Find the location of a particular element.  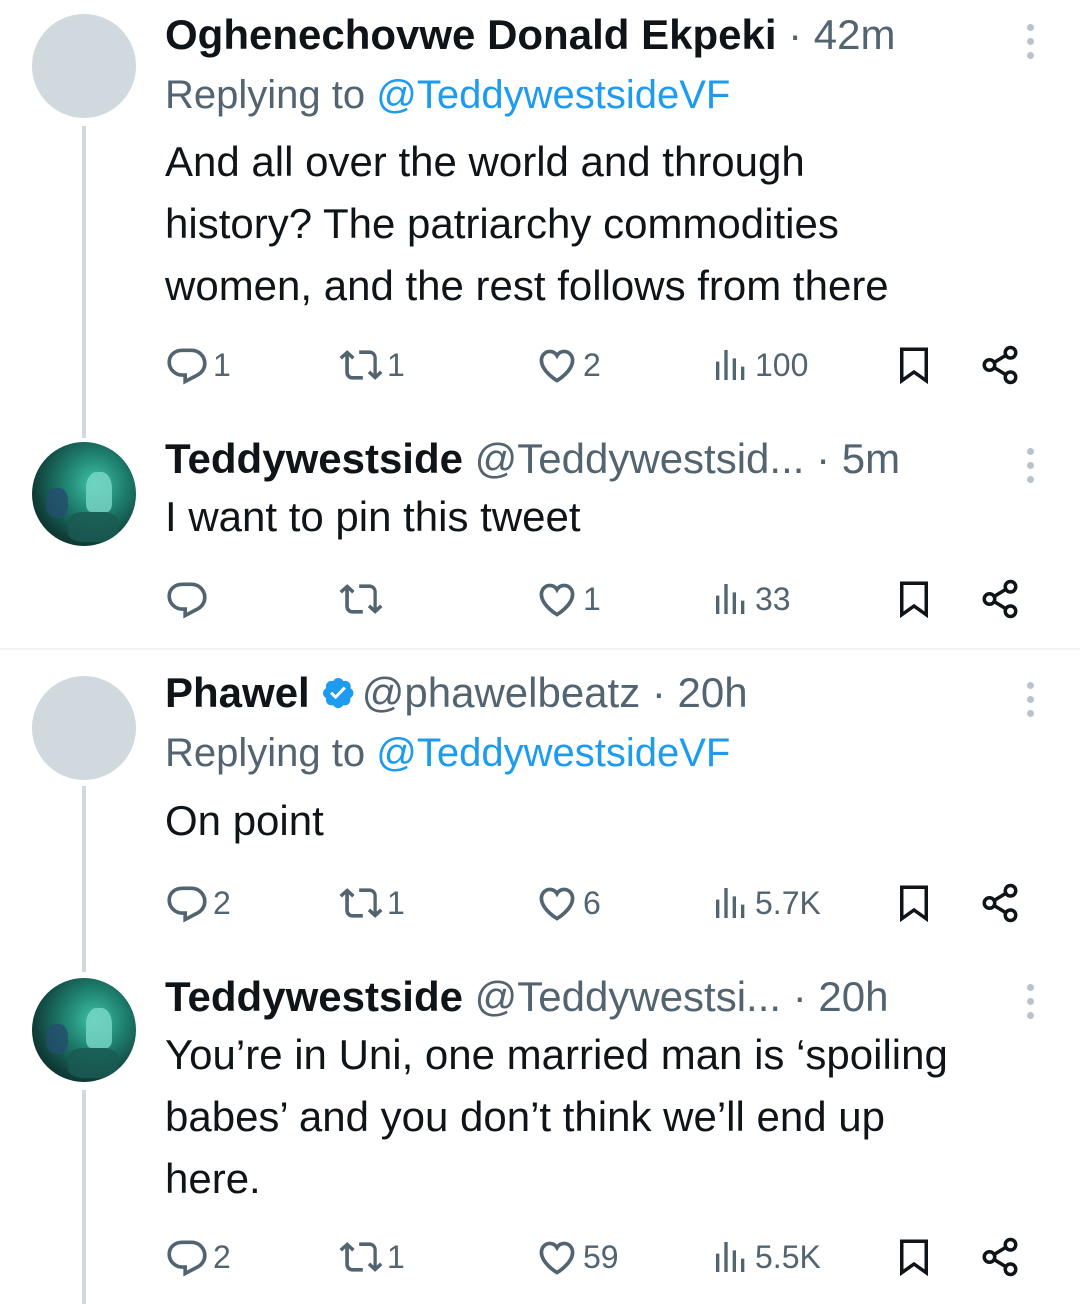

like-count: 6 is located at coordinates (592, 902).